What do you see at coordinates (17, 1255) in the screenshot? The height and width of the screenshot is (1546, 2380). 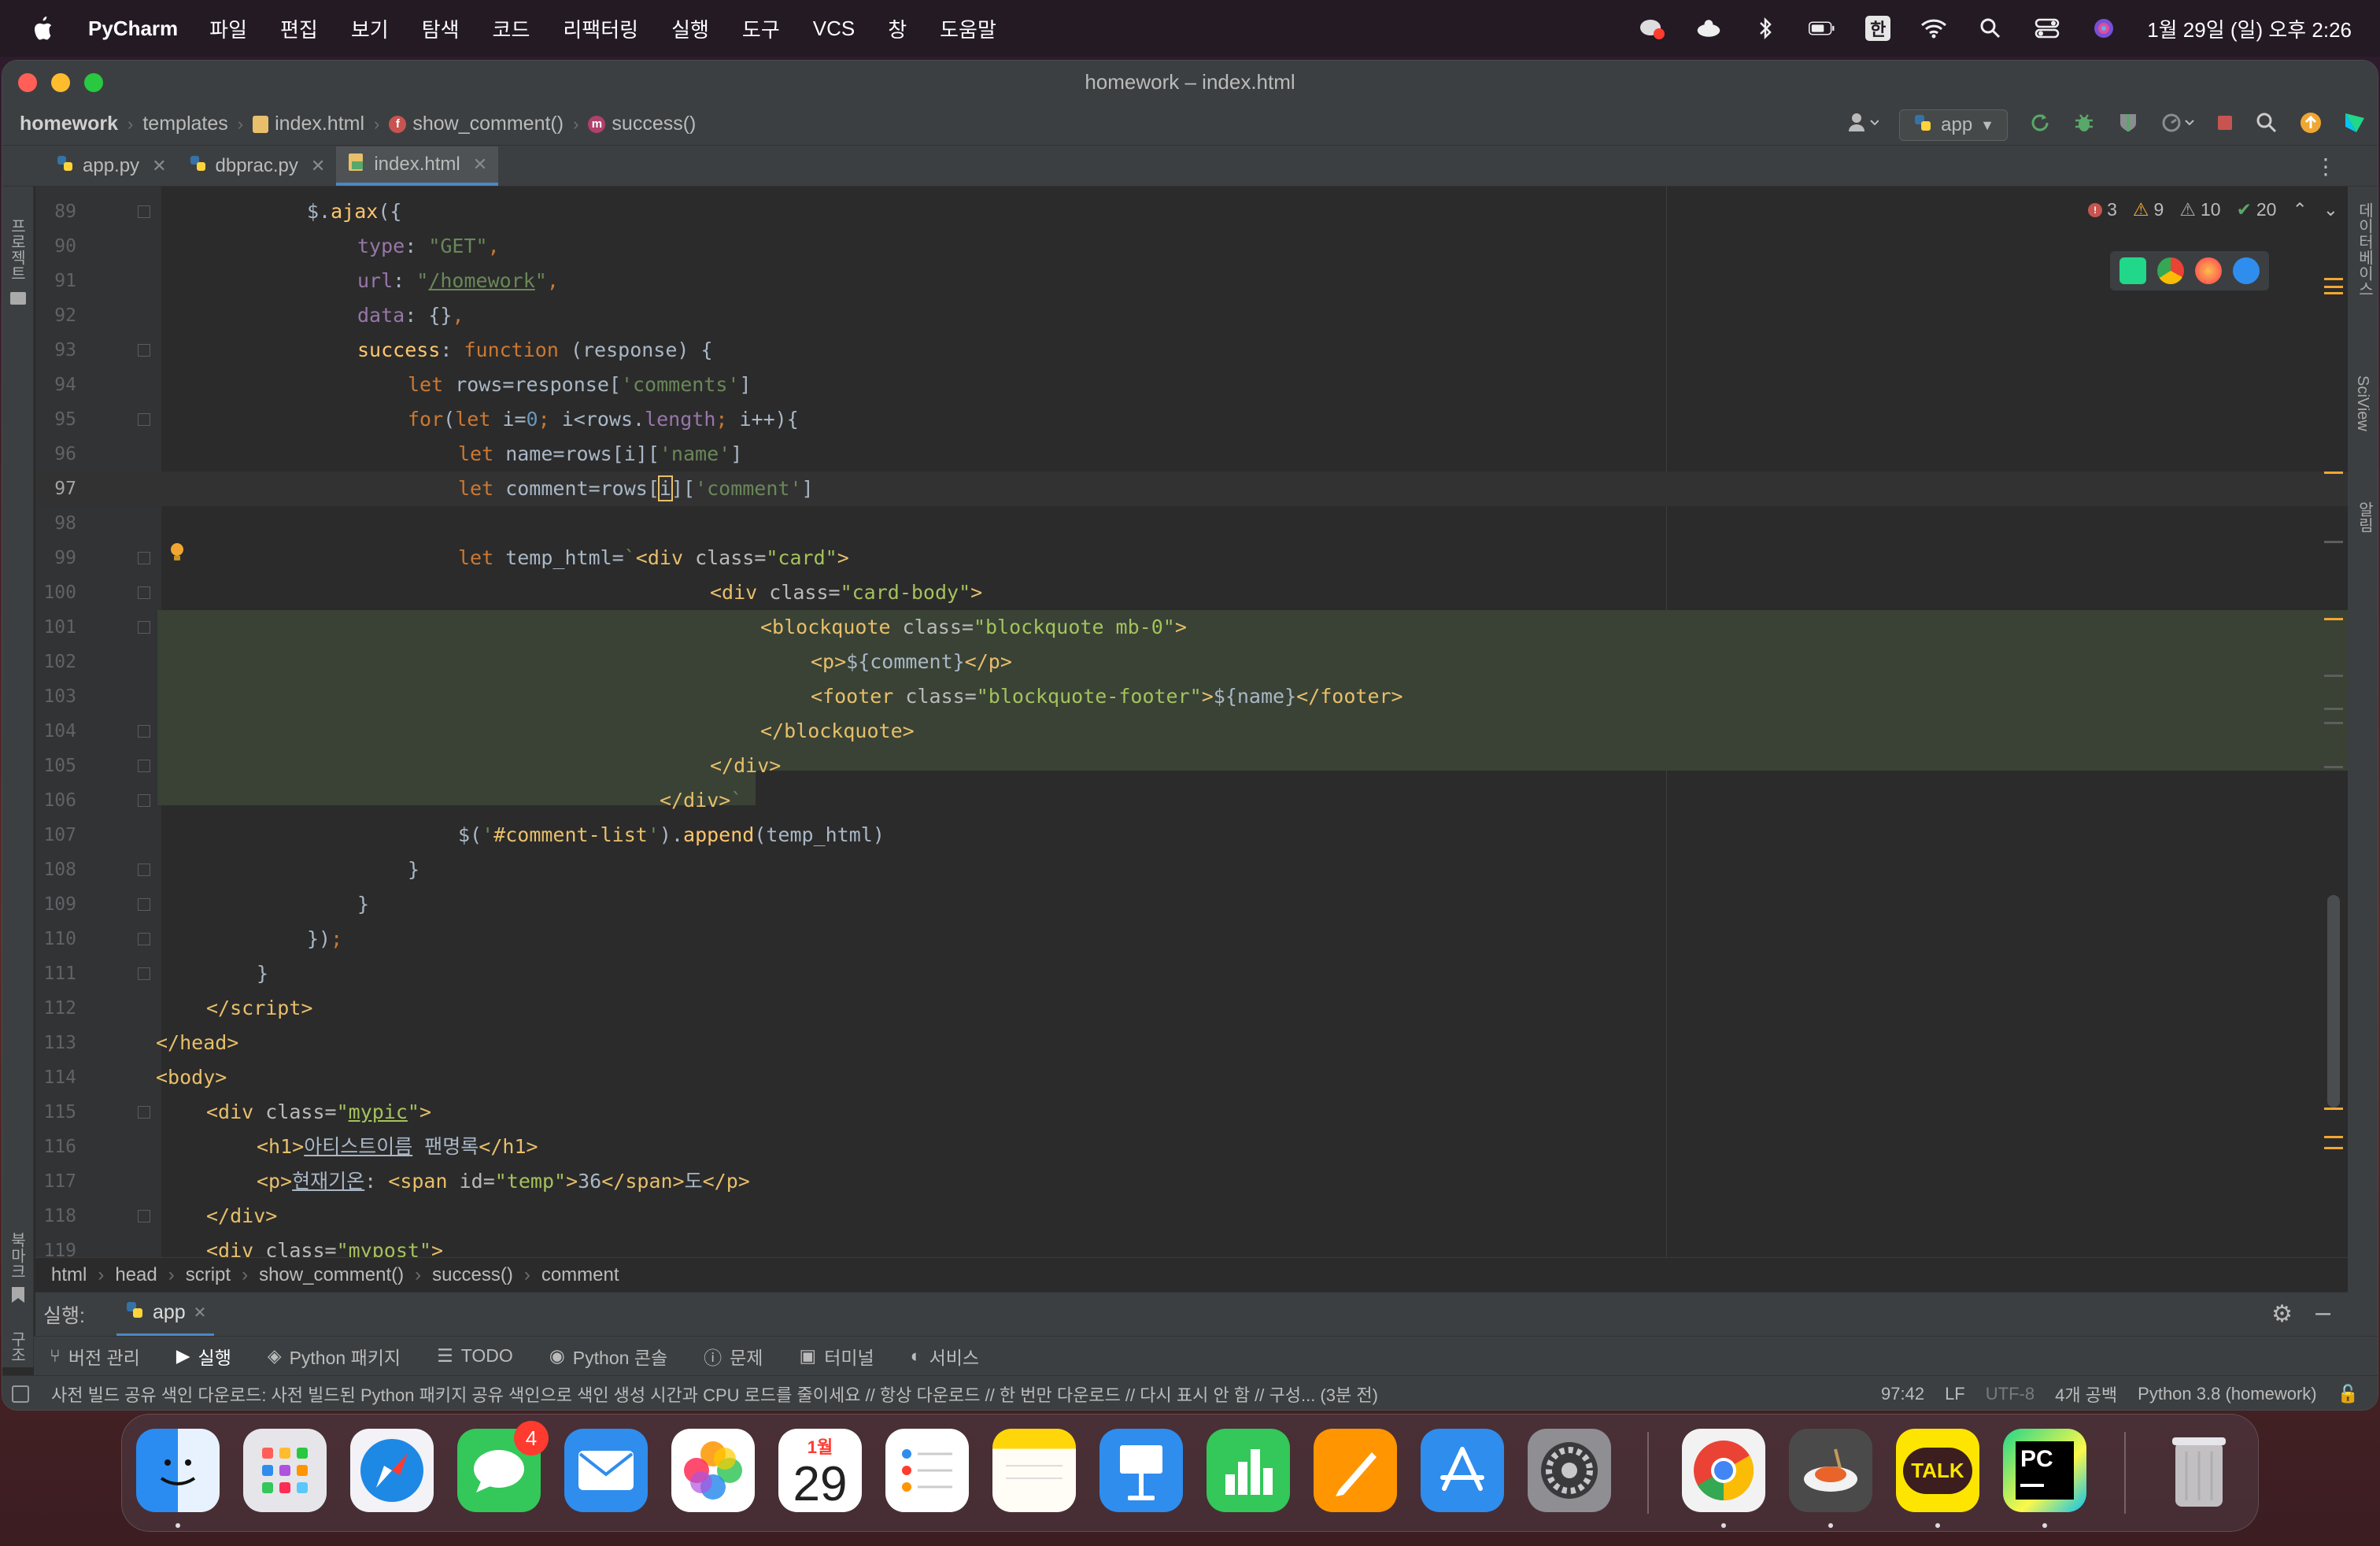 I see `bookmarks-tool-window: 북마크` at bounding box center [17, 1255].